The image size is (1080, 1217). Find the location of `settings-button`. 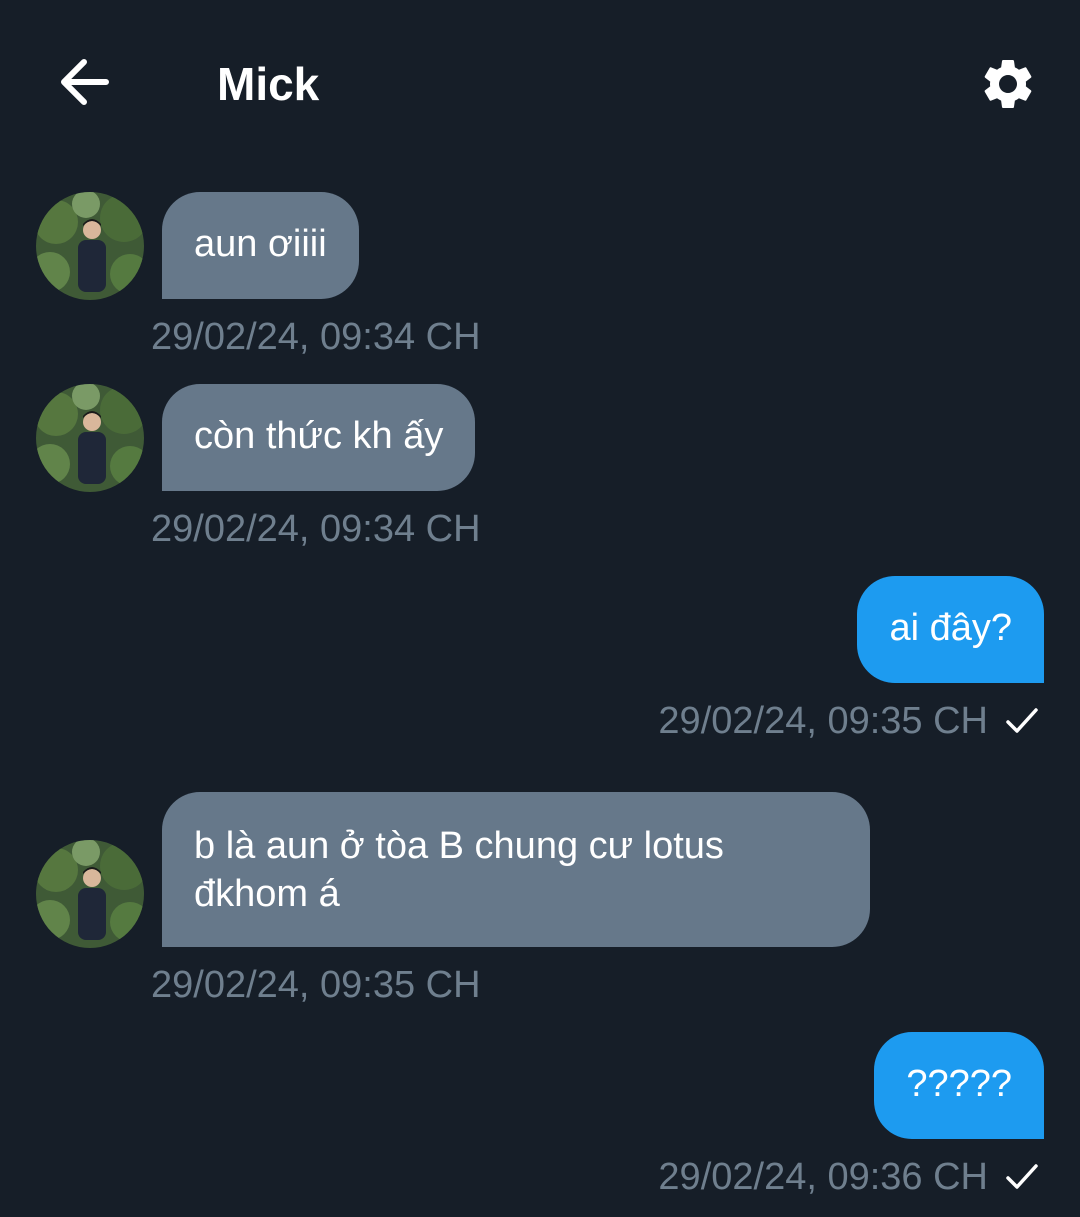

settings-button is located at coordinates (1008, 86).